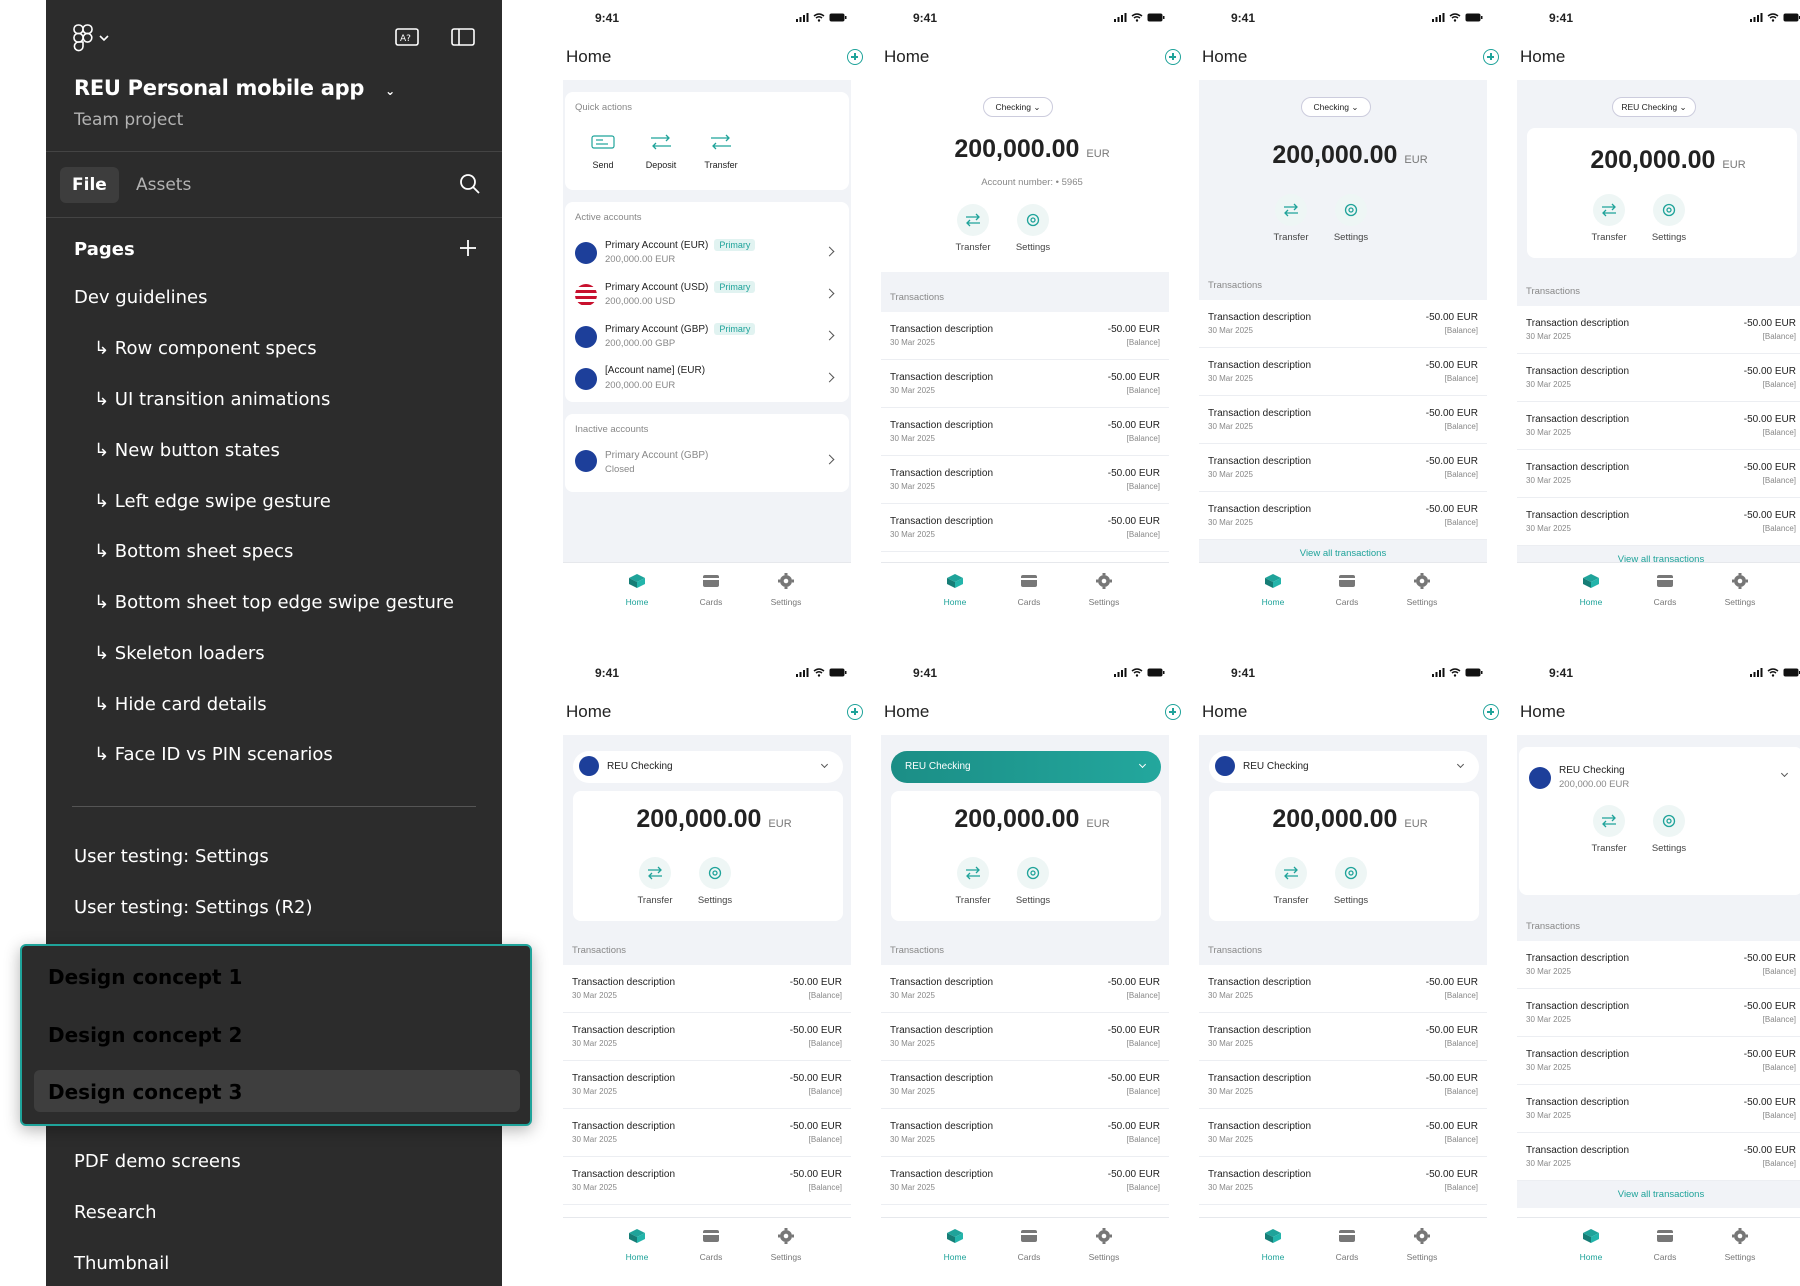  I want to click on quick-action-0: Send, so click(603, 152).